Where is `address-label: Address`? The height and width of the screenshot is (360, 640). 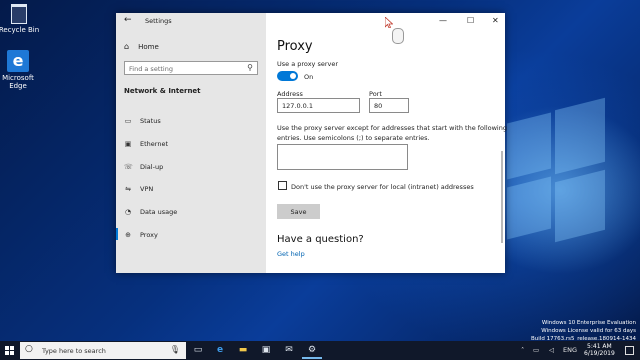 address-label: Address is located at coordinates (290, 94).